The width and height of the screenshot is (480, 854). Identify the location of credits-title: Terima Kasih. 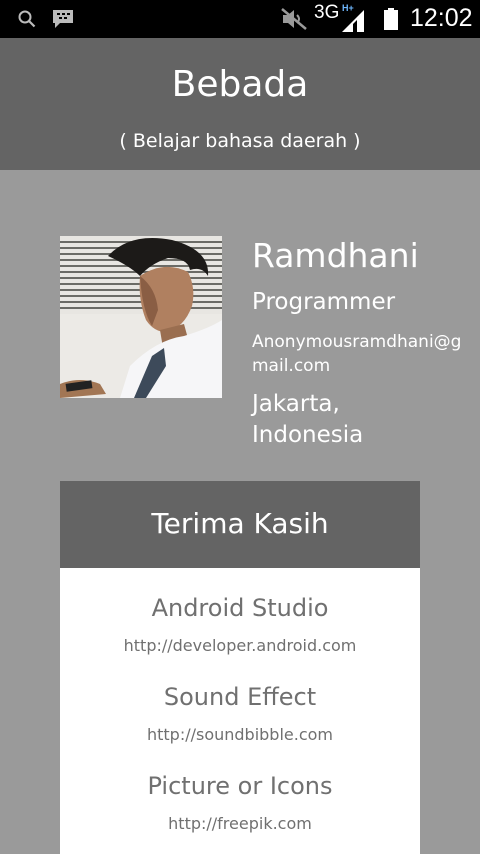
(240, 523).